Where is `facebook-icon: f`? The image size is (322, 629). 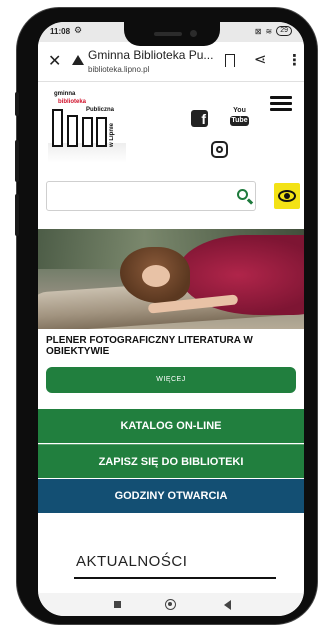 facebook-icon: f is located at coordinates (199, 118).